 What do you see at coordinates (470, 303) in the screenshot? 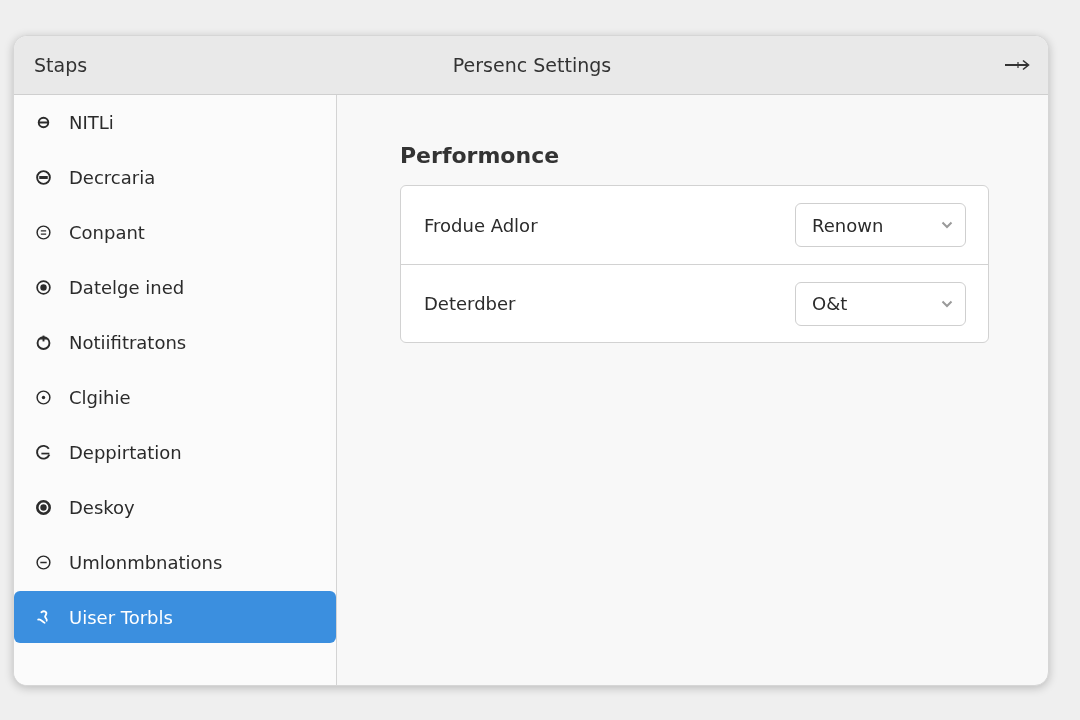
I see `setting-label: Deterdber` at bounding box center [470, 303].